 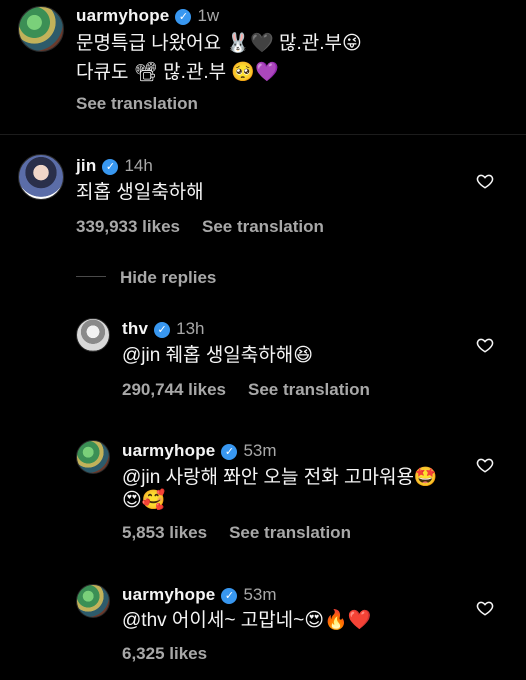 I want to click on post-header: uarmyhope ✓ 1w, so click(x=147, y=16).